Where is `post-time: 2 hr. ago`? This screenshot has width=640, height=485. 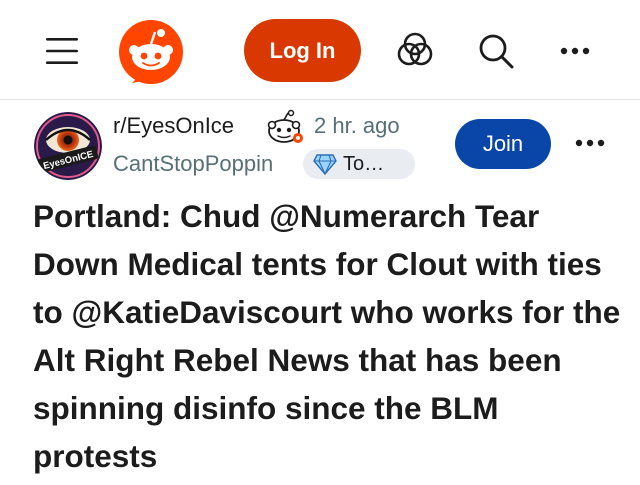 post-time: 2 hr. ago is located at coordinates (357, 125).